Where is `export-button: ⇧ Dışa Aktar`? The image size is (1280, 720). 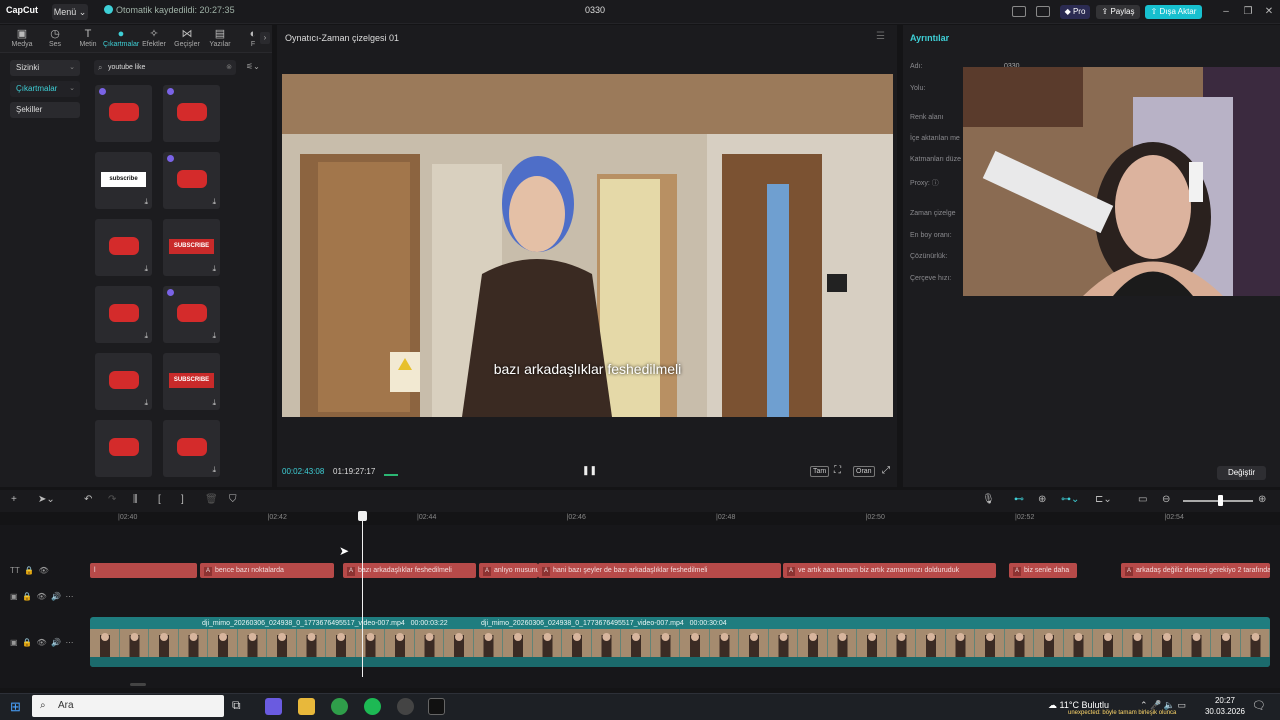
export-button: ⇧ Dışa Aktar is located at coordinates (1173, 12).